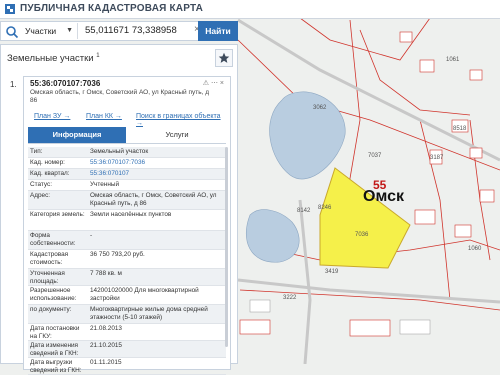 This screenshot has height=375, width=500. Describe the element at coordinates (106, 345) in the screenshot. I see `info-row-value: 21.10.2015` at that location.